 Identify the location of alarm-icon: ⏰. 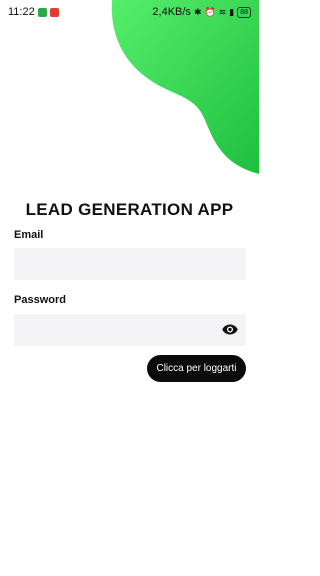
(210, 11).